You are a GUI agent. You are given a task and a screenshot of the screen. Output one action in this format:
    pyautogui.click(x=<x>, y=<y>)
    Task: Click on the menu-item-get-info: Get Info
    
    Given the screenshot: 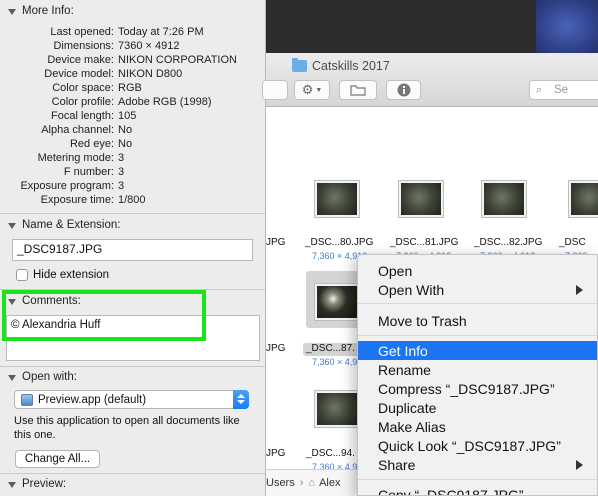 What is the action you would take?
    pyautogui.click(x=477, y=350)
    